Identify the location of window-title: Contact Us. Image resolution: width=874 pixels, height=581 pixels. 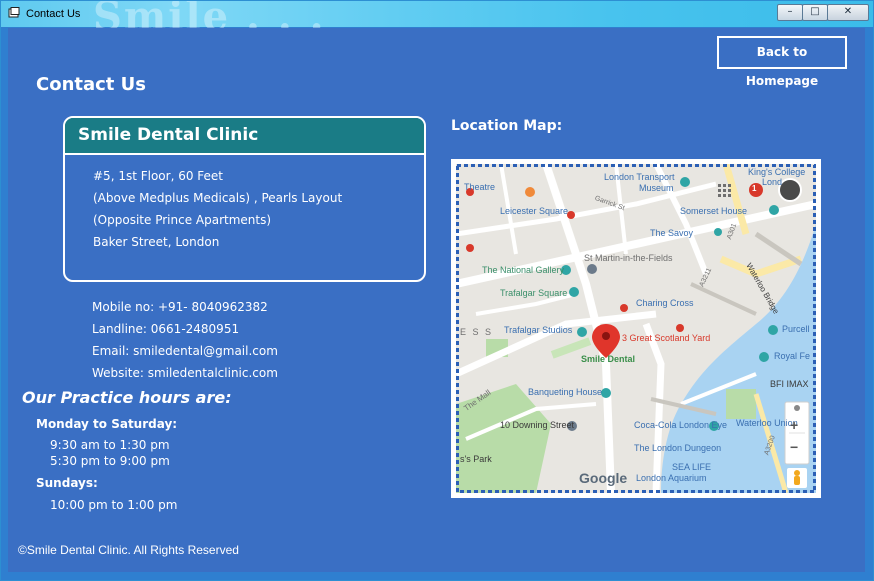
(53, 14).